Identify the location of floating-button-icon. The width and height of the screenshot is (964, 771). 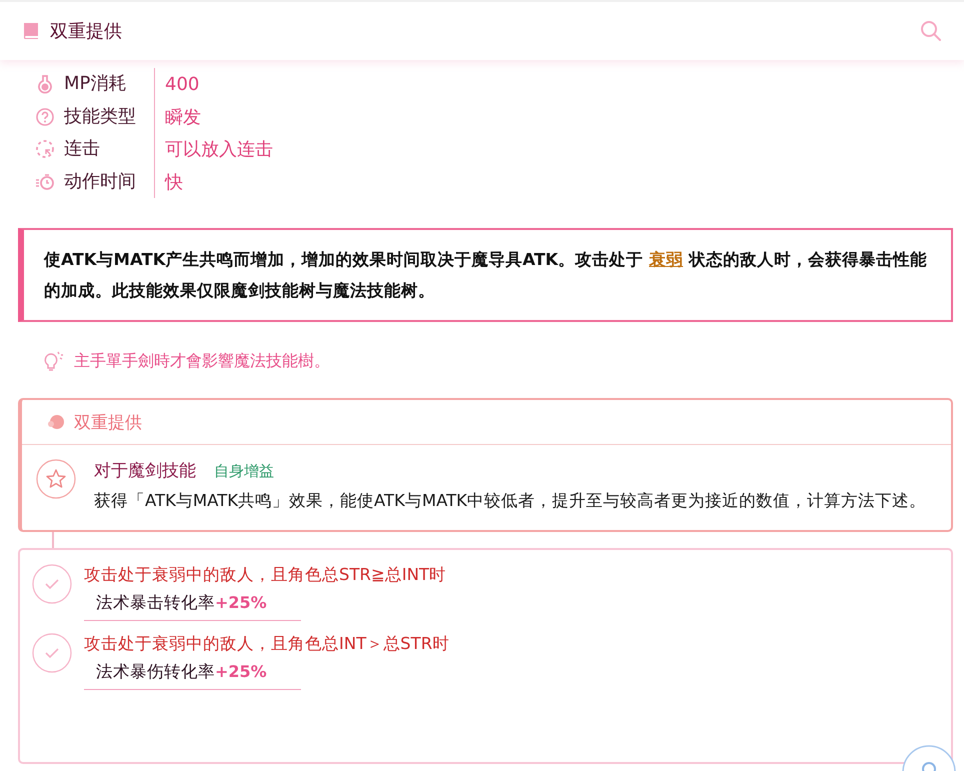
(929, 757).